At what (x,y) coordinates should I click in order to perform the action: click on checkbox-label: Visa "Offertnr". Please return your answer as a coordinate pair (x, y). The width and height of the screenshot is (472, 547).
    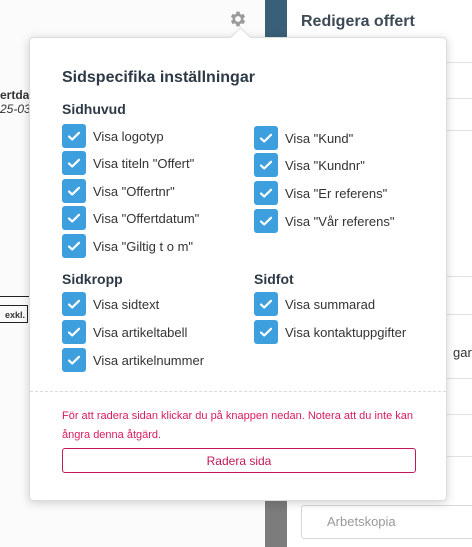
    Looking at the image, I should click on (134, 191).